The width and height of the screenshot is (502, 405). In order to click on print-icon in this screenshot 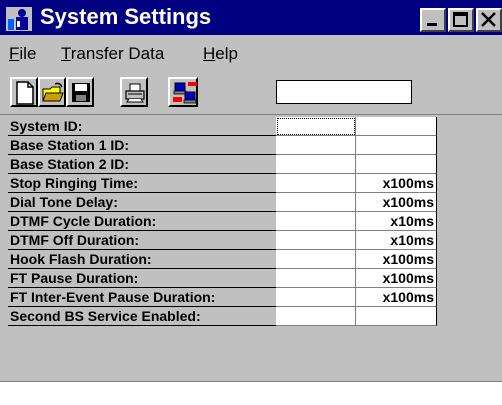, I will do `click(135, 93)`.